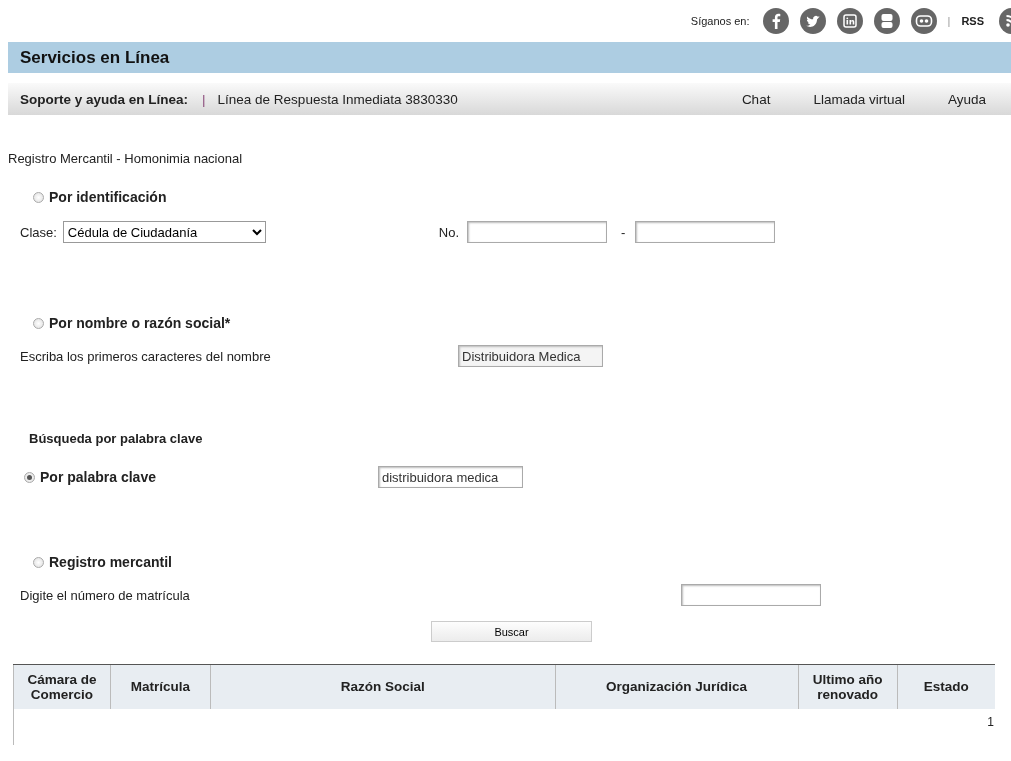 Image resolution: width=1011 pixels, height=761 pixels. I want to click on nav-link: Llamada virtual, so click(859, 99).